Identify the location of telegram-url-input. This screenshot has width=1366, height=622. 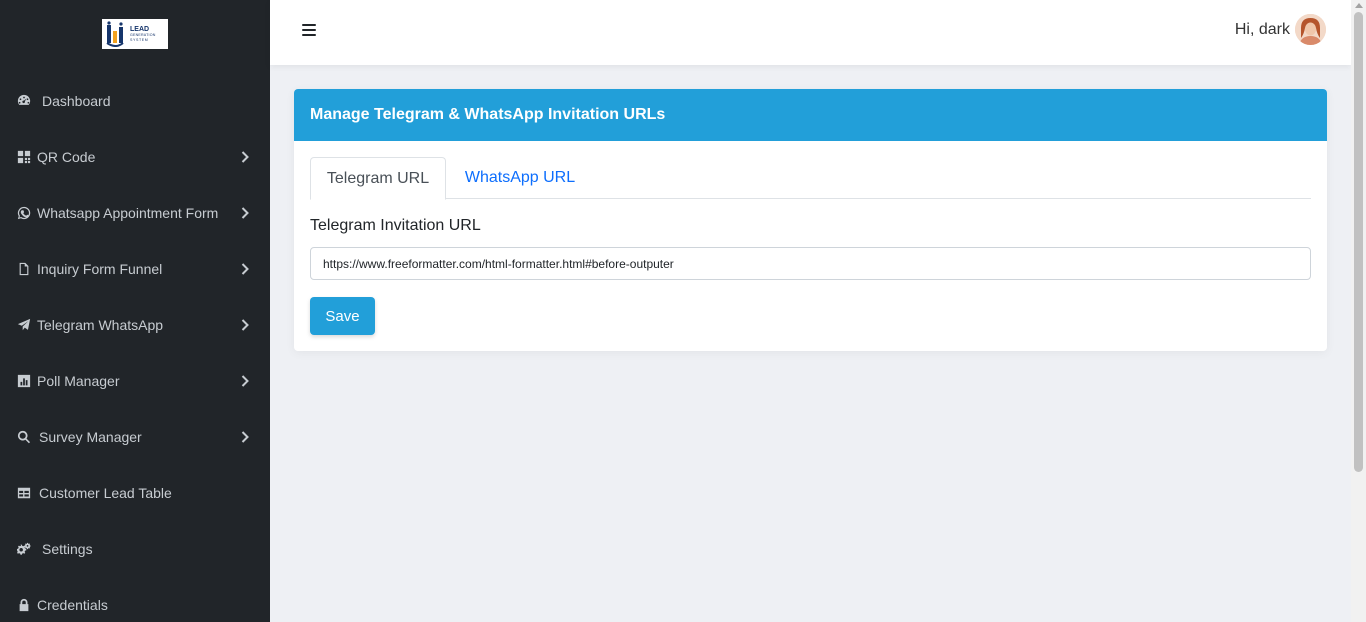
(810, 263).